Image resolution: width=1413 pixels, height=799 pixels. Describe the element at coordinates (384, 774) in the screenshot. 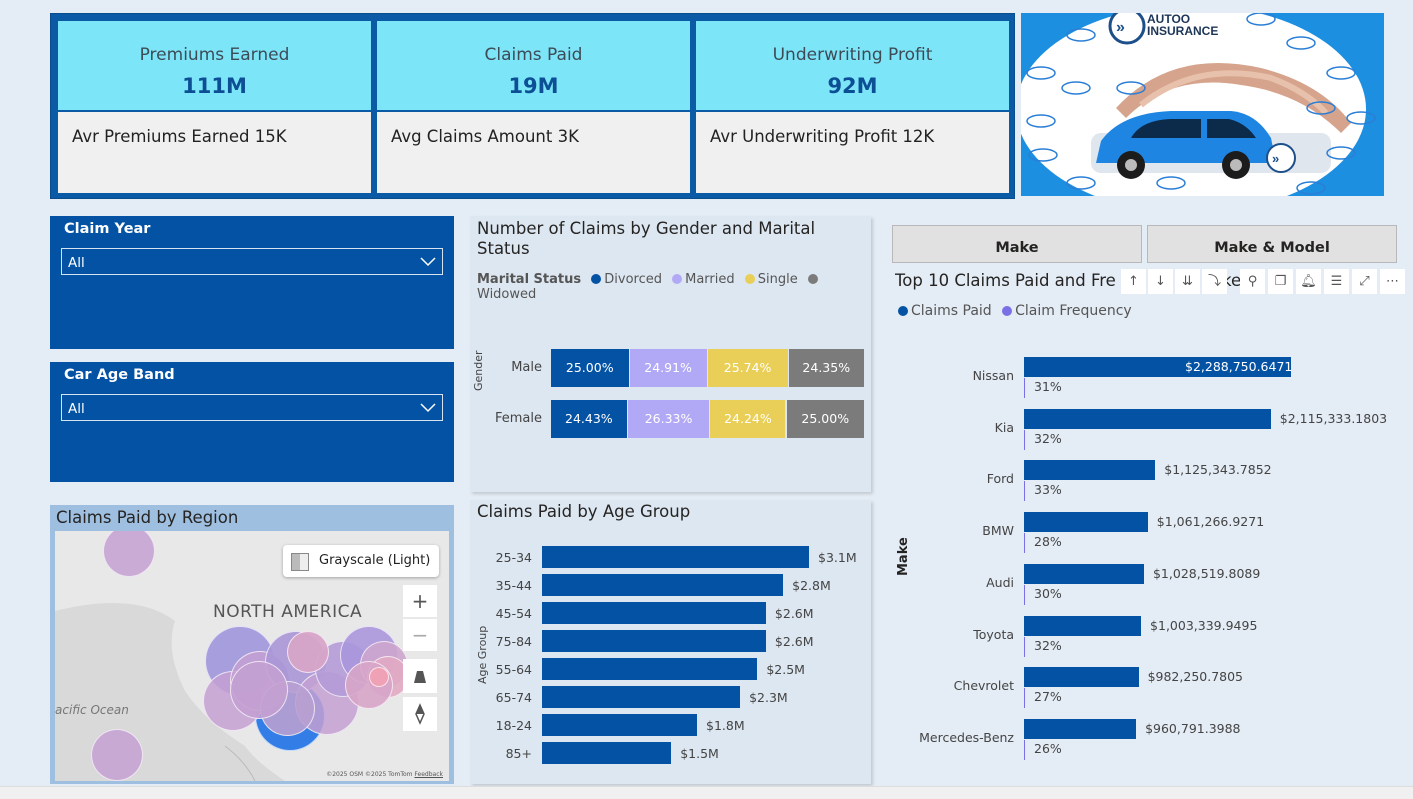

I see `map-attribution: ©2025 OSM ©2025 TomTom Feedback` at that location.